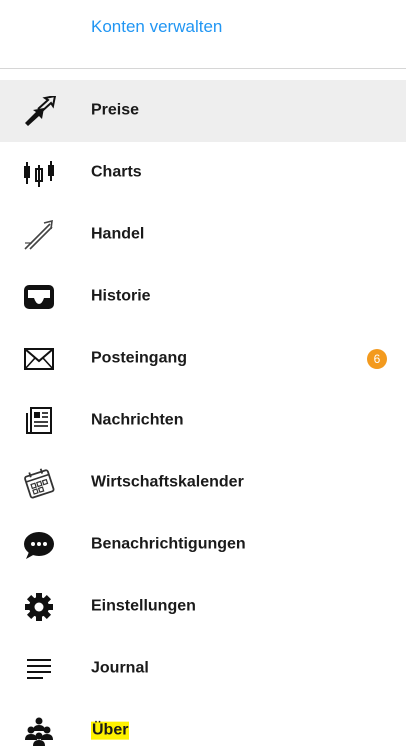 The height and width of the screenshot is (752, 406). Describe the element at coordinates (203, 607) in the screenshot. I see `menu-item-einstellungen: Einstellungen` at that location.